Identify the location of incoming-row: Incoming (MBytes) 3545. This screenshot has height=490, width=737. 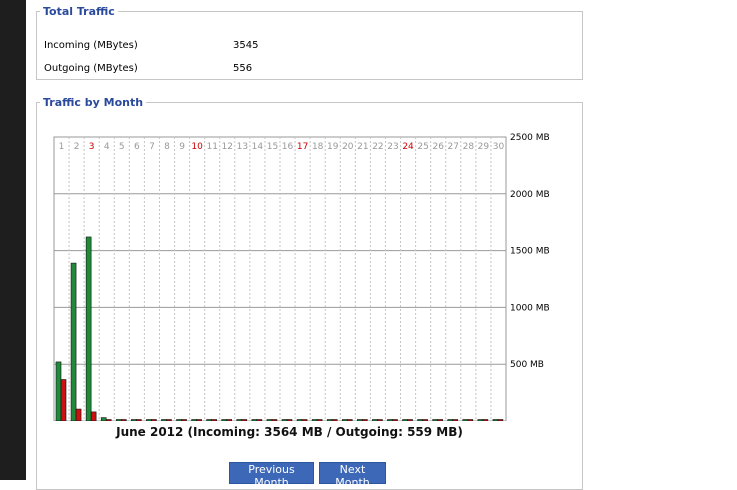
(151, 45).